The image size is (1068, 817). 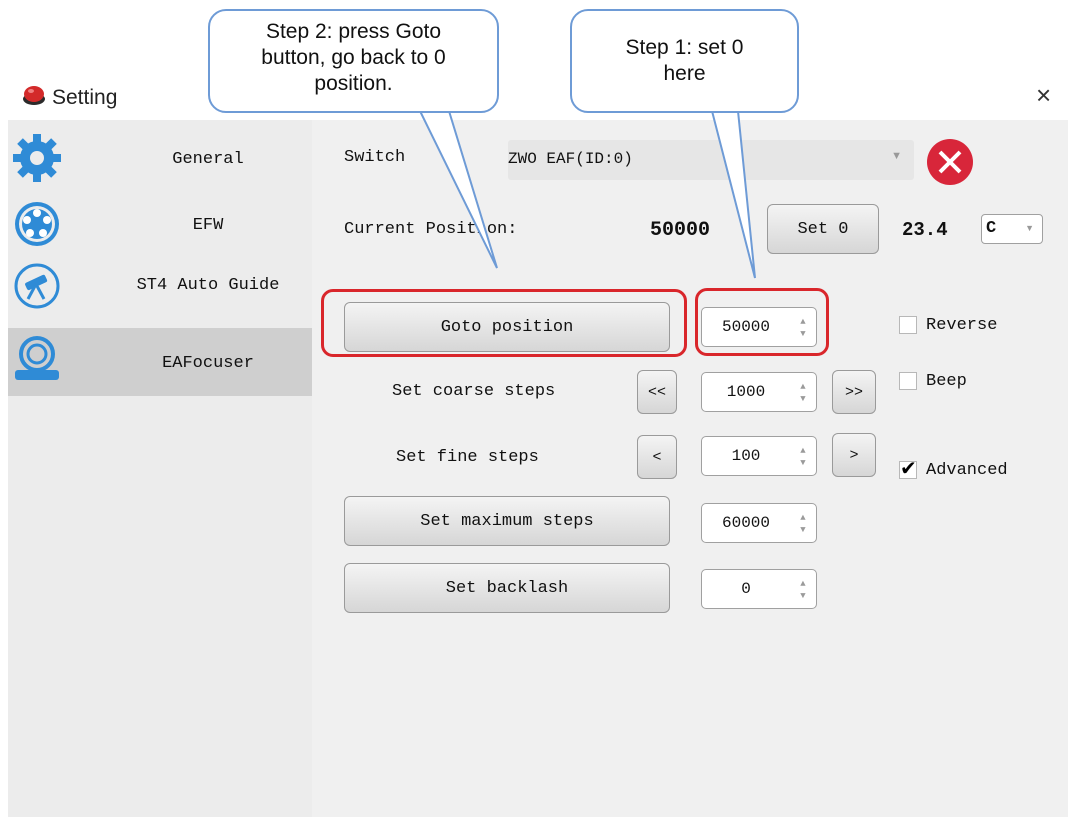 What do you see at coordinates (684, 61) in the screenshot?
I see `step1-callout: Step 1: set 0 here` at bounding box center [684, 61].